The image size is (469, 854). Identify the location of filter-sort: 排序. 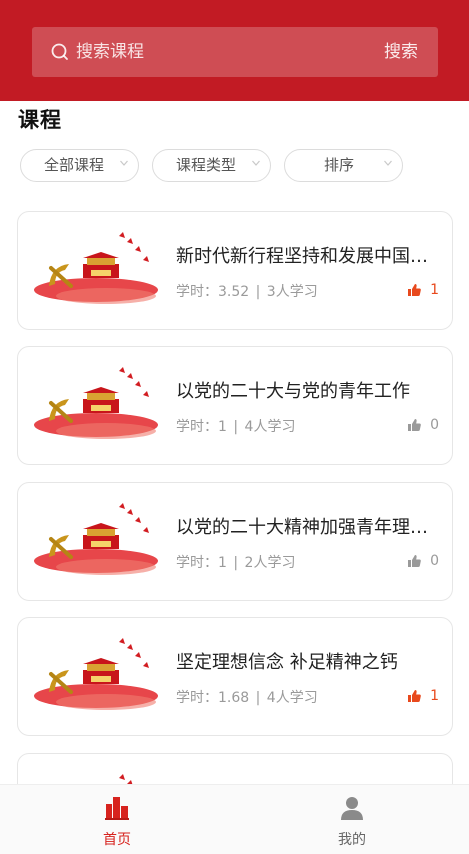
(343, 165).